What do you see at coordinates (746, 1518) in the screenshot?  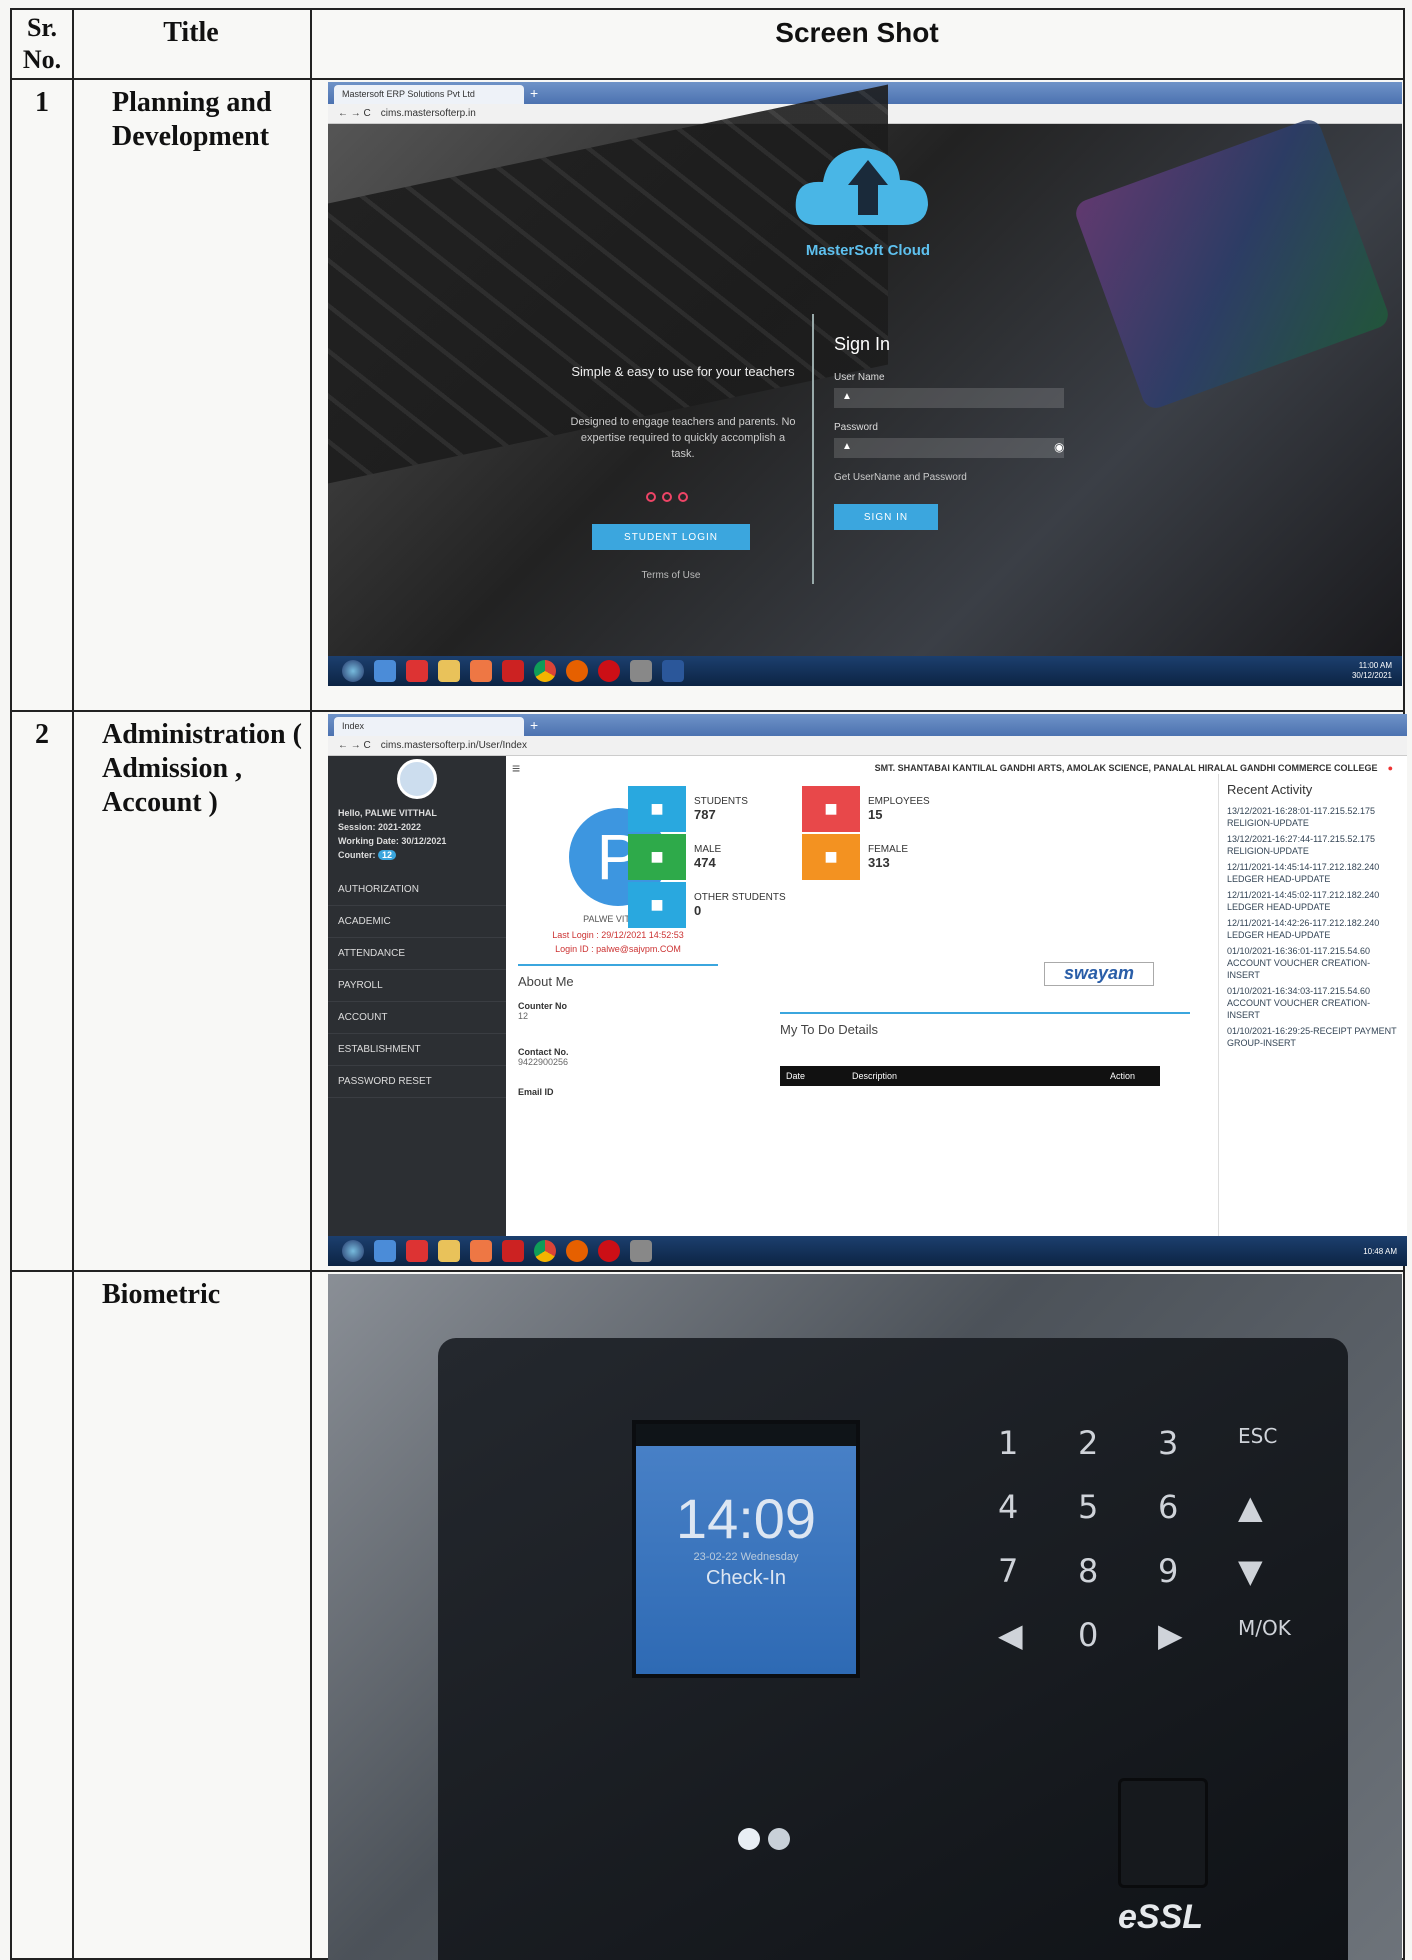 I see `device-time: 14:09` at bounding box center [746, 1518].